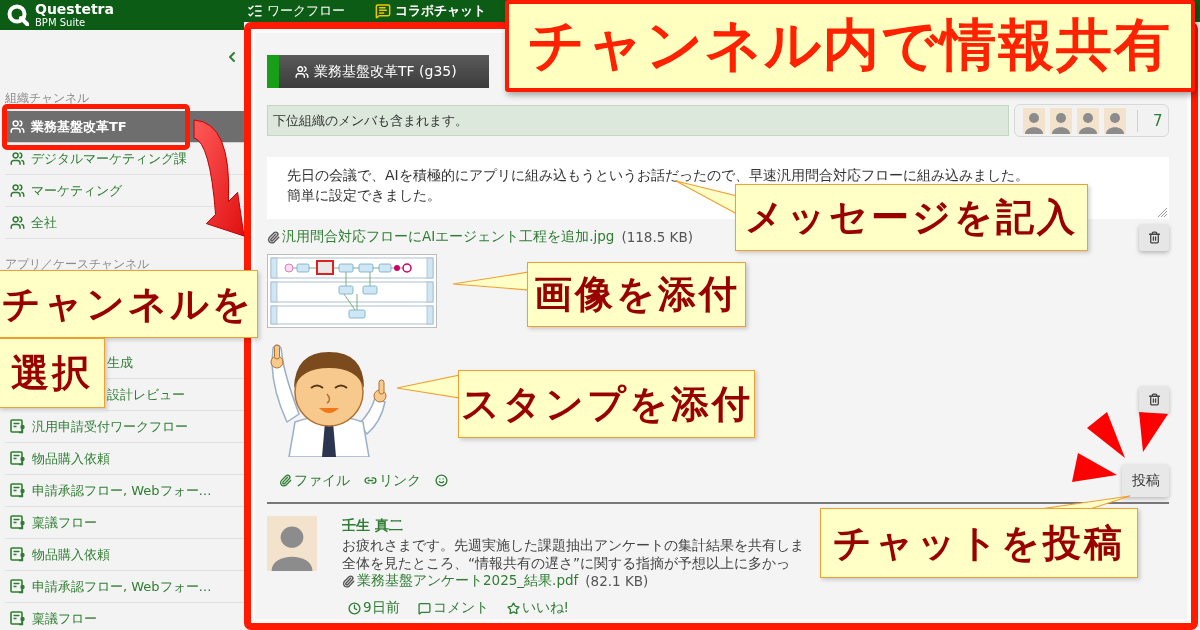 This screenshot has width=1200, height=630. Describe the element at coordinates (354, 608) in the screenshot. I see `clock-icon` at that location.